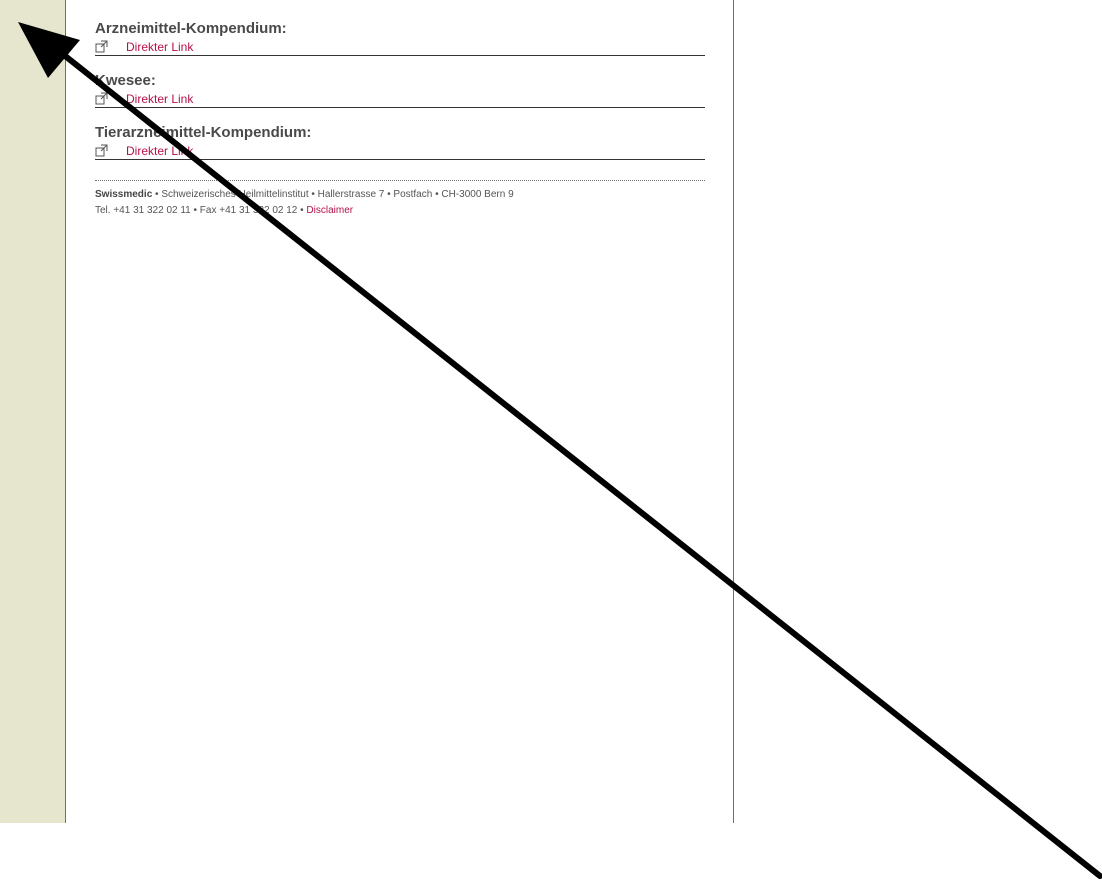 The image size is (1102, 889). Describe the element at coordinates (329, 210) in the screenshot. I see `disclaimer-link: Disclaimer` at that location.